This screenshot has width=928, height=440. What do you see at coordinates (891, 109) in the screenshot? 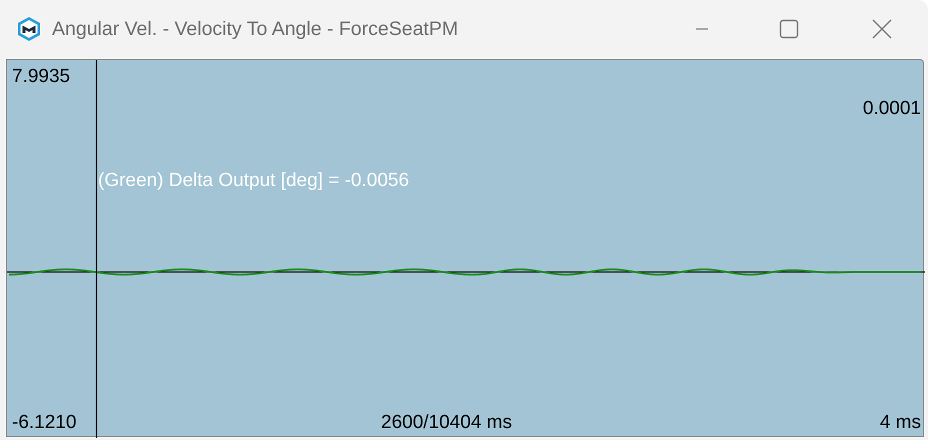
I see `value-label: 0.0001` at bounding box center [891, 109].